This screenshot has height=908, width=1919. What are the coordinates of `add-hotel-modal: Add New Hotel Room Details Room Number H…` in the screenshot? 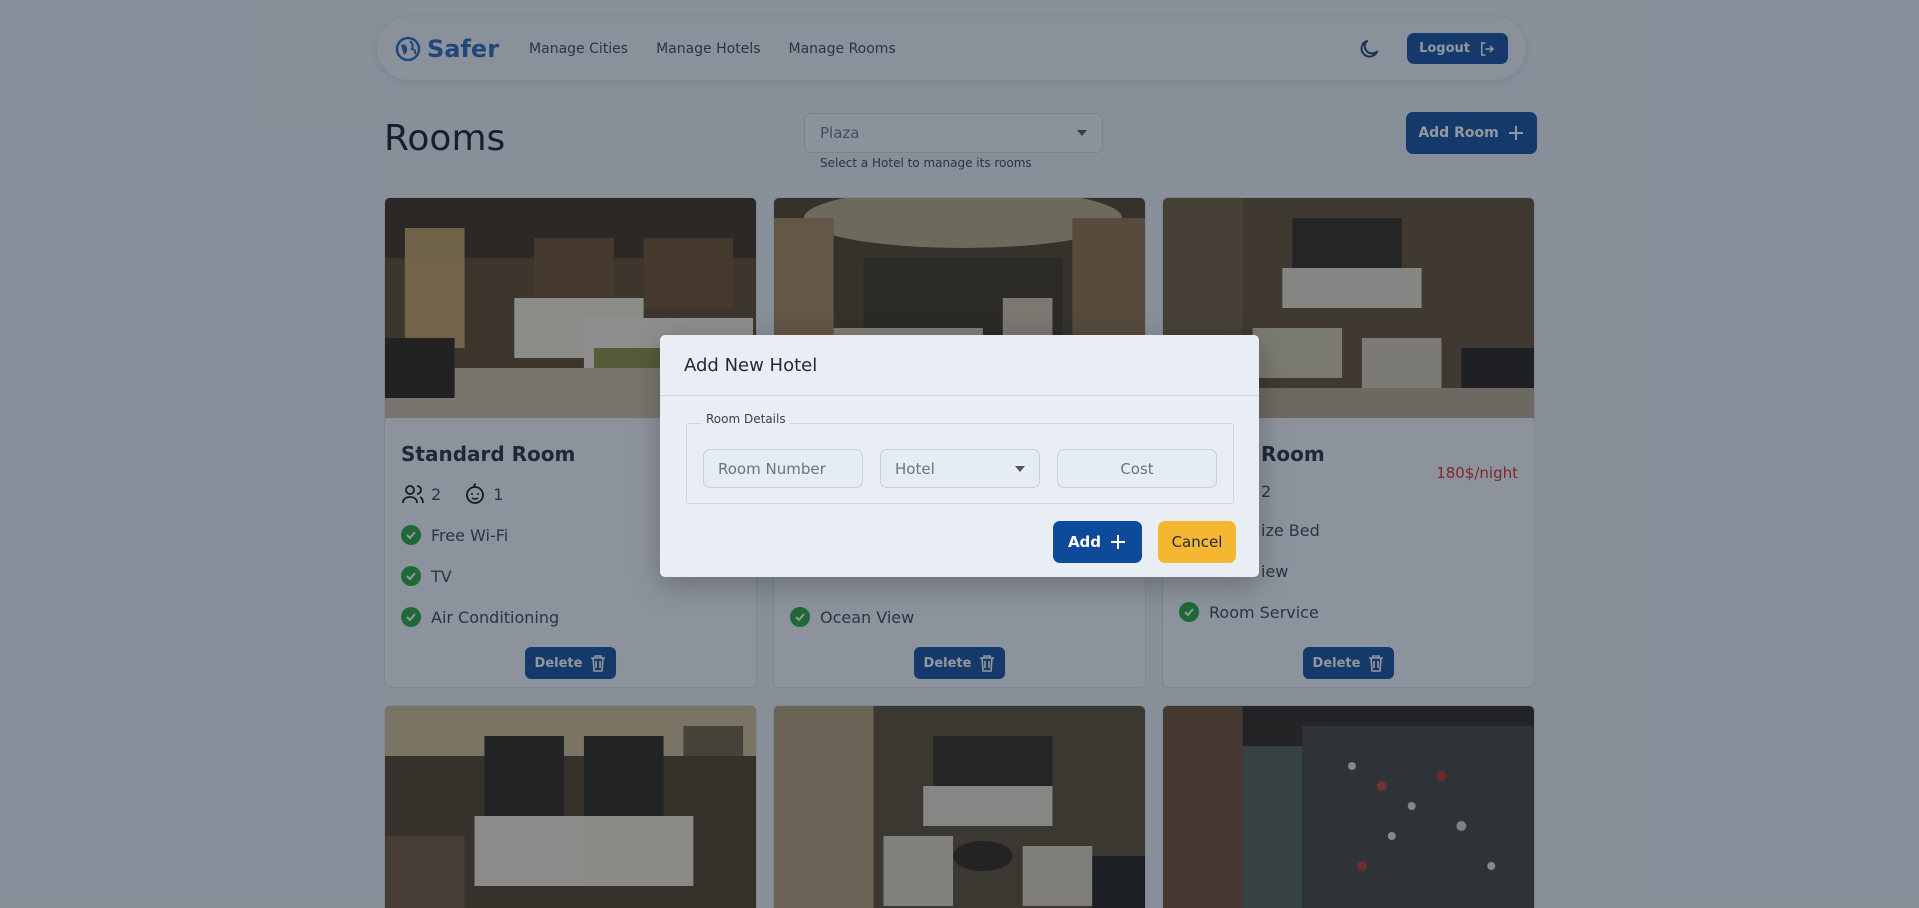 It's located at (959, 456).